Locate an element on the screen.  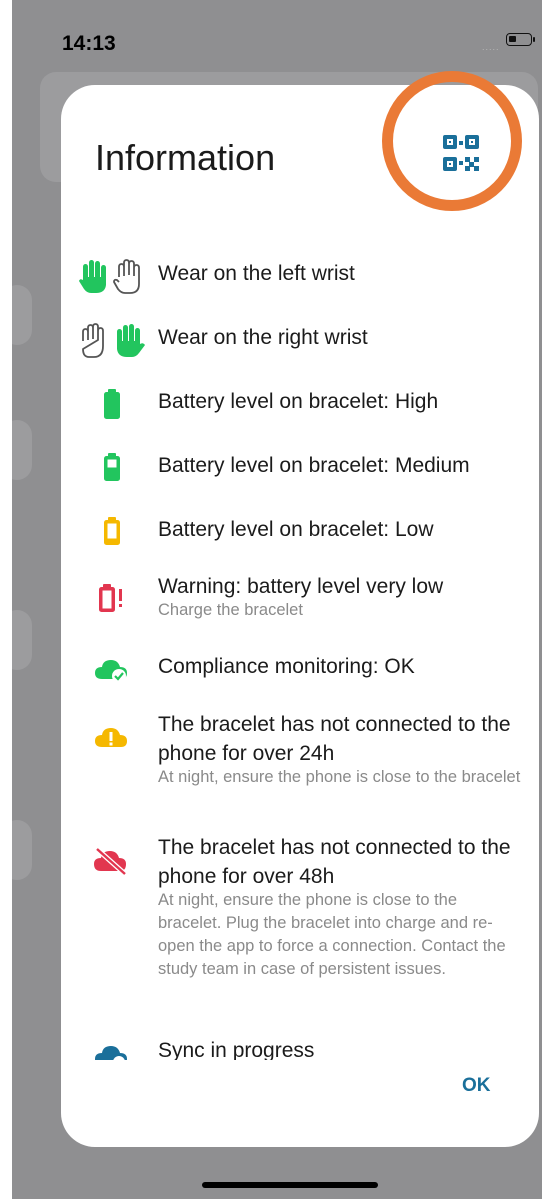
item-title: Battery level on bracelet: Medium is located at coordinates (314, 465).